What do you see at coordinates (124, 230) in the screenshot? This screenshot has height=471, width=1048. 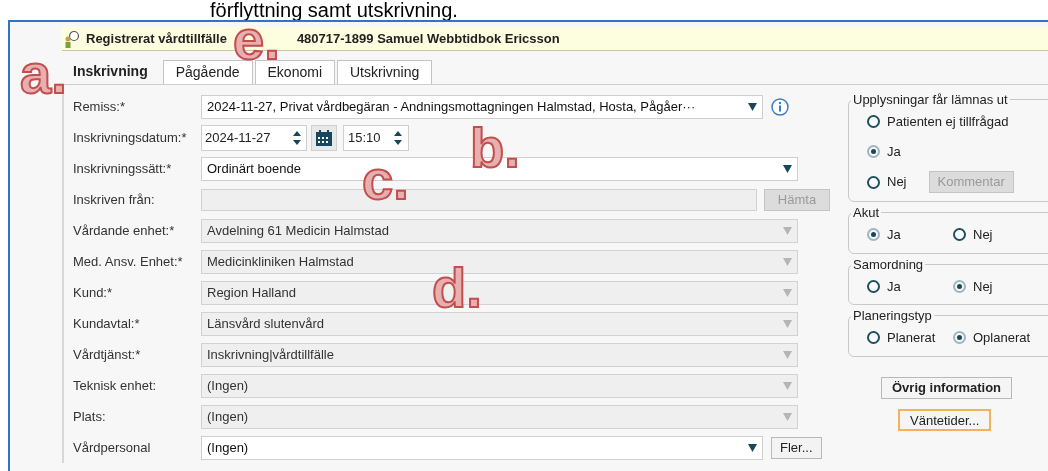 I see `field-label: Vårdande enhet:*` at bounding box center [124, 230].